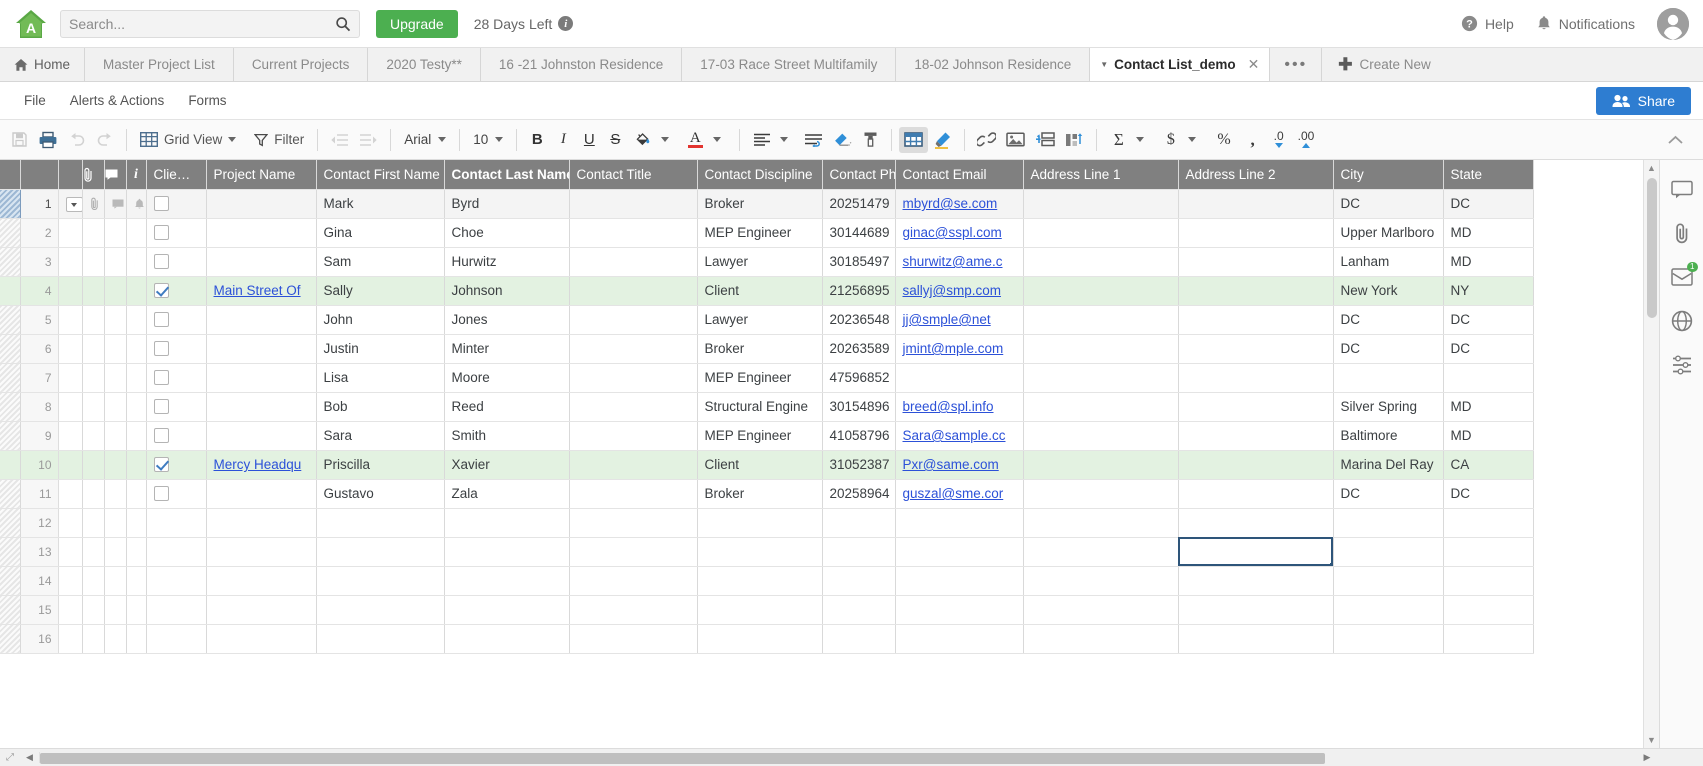 This screenshot has width=1703, height=766. What do you see at coordinates (43, 64) in the screenshot?
I see `tab-home: Home` at bounding box center [43, 64].